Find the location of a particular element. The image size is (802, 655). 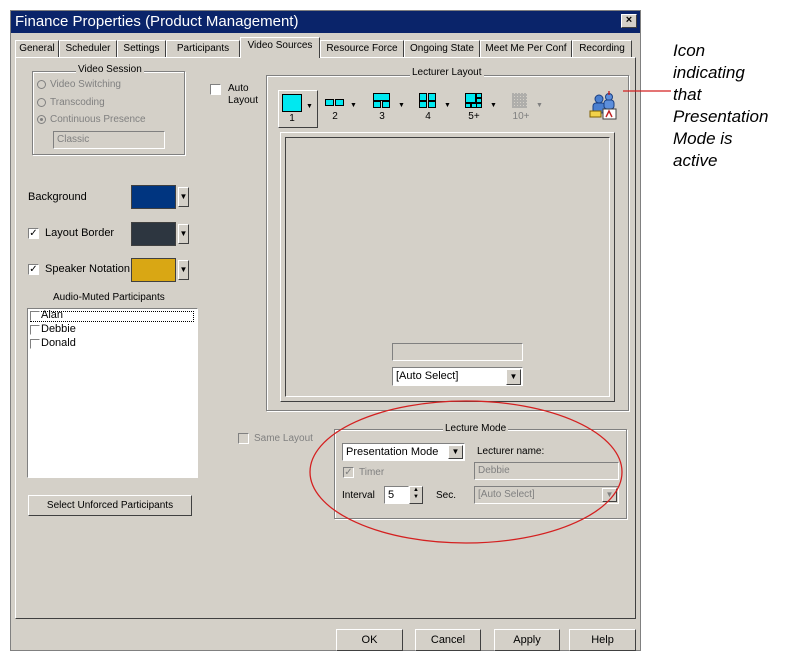

annotation-line: Icon is located at coordinates (689, 50).